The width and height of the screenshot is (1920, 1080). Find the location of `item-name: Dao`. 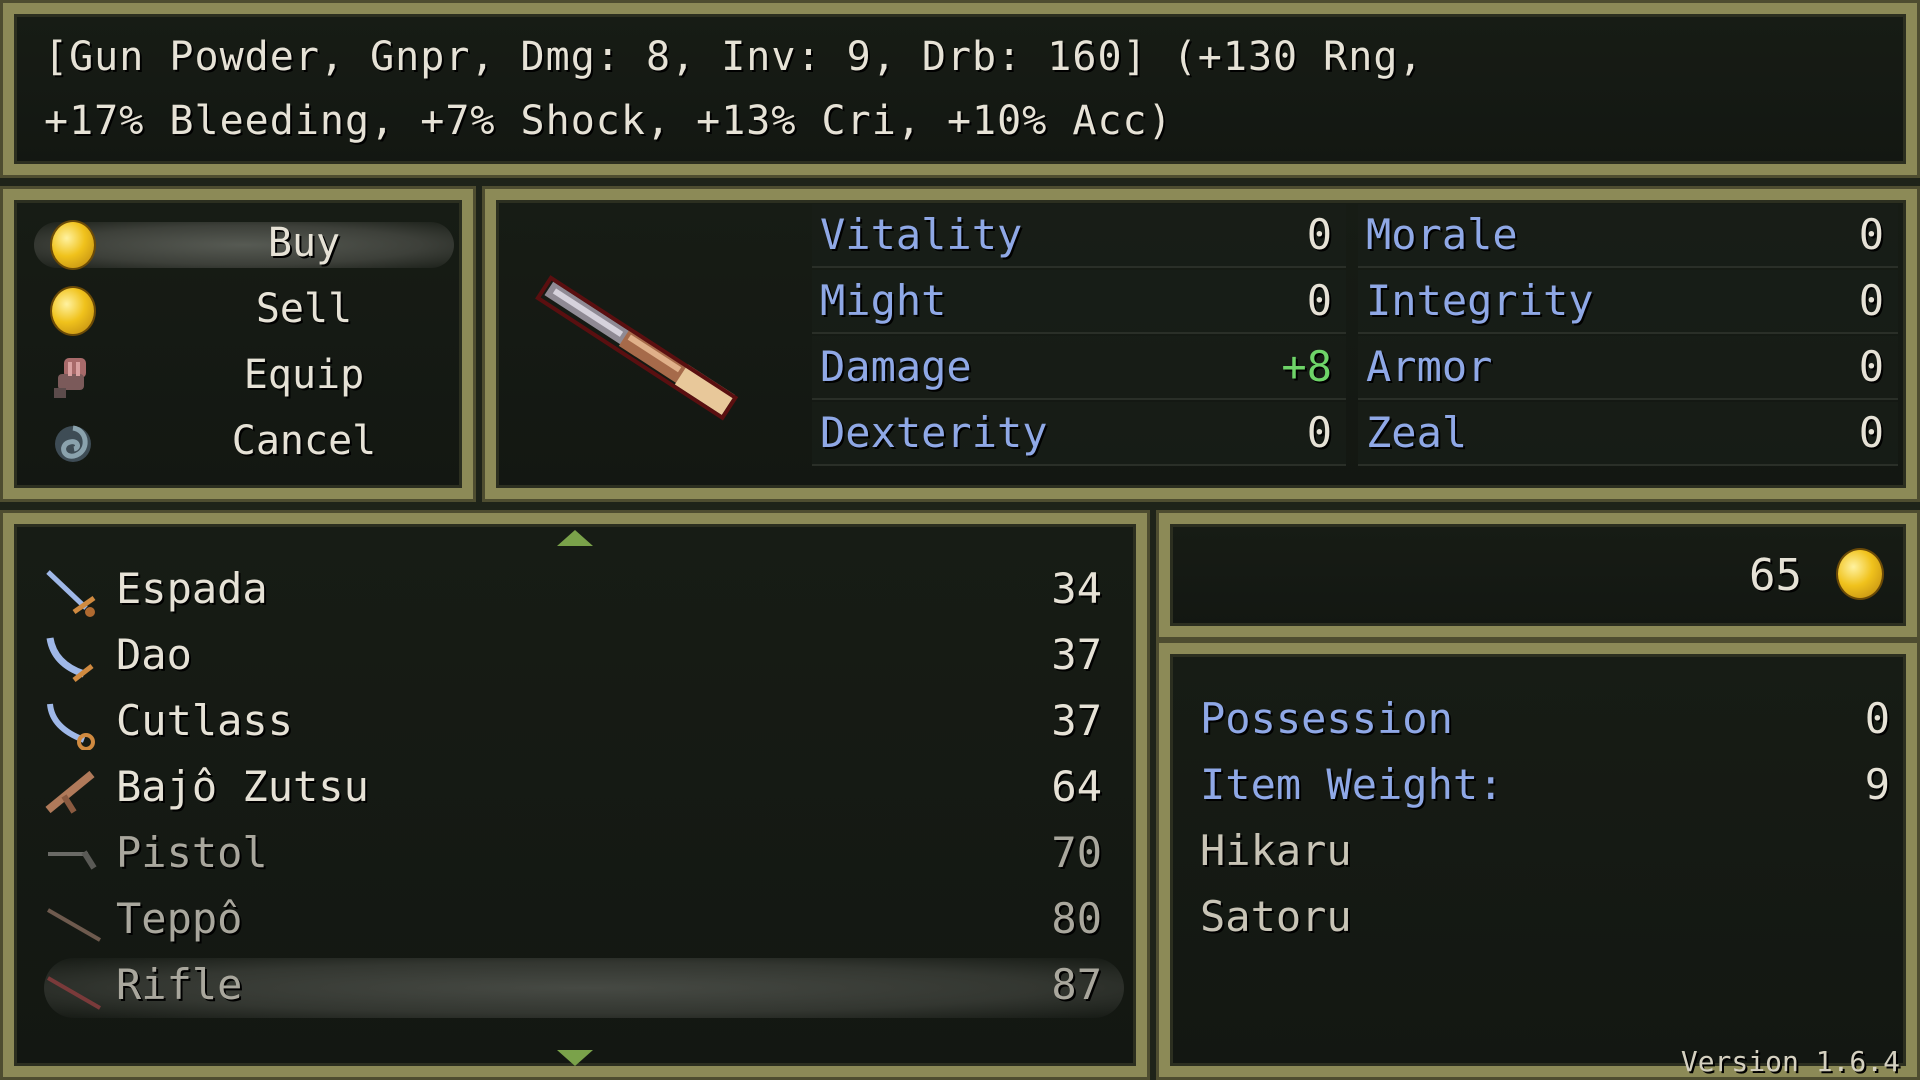

item-name: Dao is located at coordinates (154, 654).